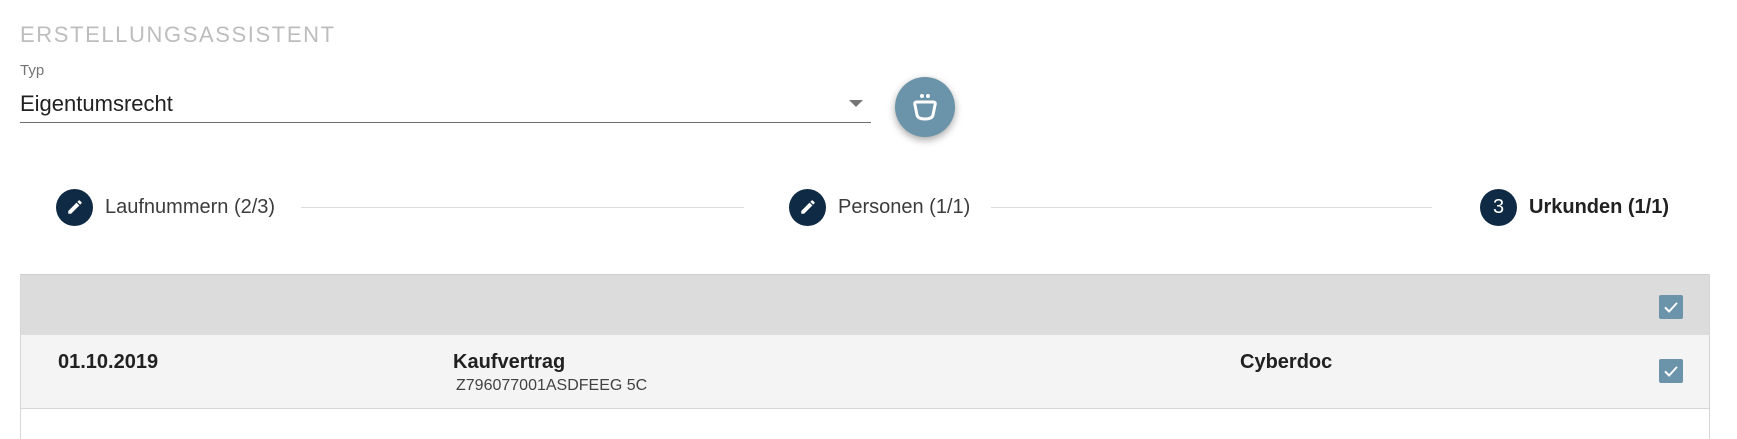  What do you see at coordinates (552, 385) in the screenshot?
I see `row-document-number: Z796077001ASDFEEG 5C` at bounding box center [552, 385].